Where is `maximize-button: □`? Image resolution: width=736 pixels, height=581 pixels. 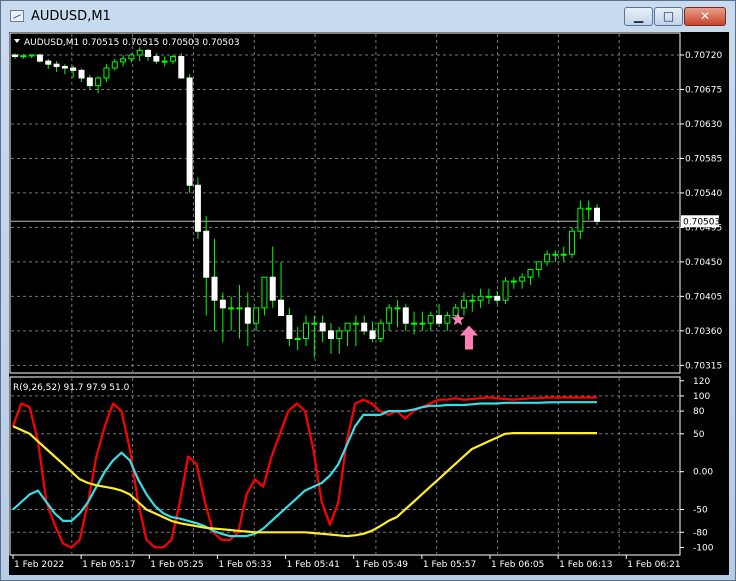
maximize-button: □ is located at coordinates (668, 16).